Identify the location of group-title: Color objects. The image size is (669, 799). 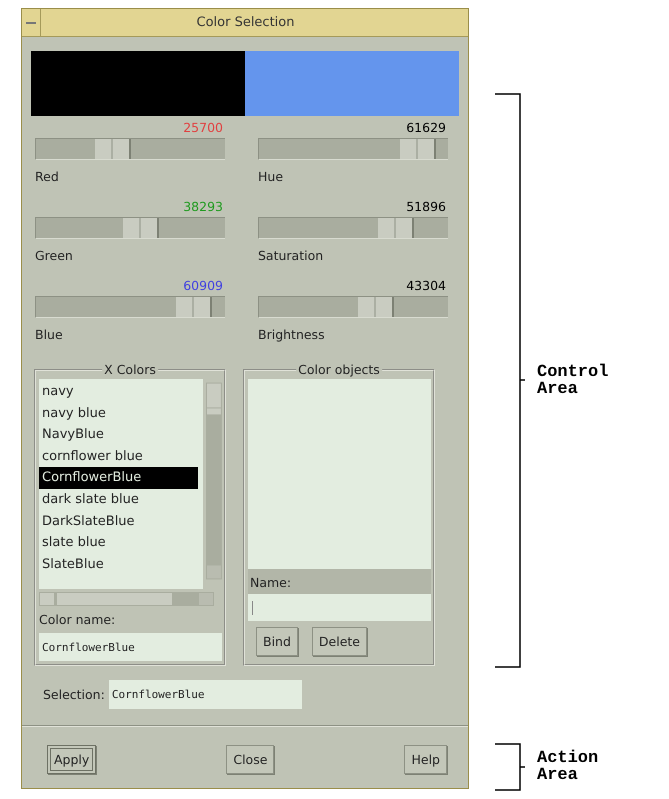
(339, 369).